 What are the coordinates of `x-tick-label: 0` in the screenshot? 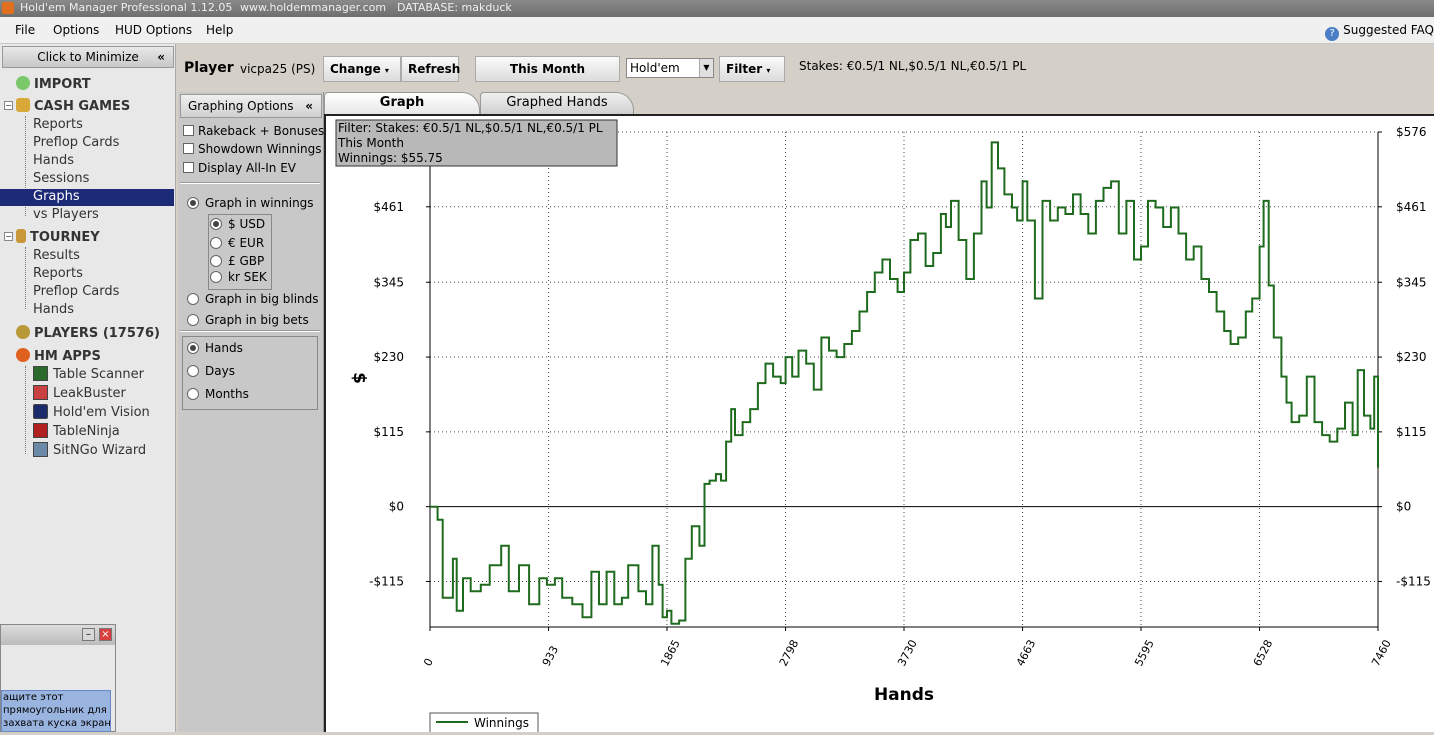 It's located at (428, 662).